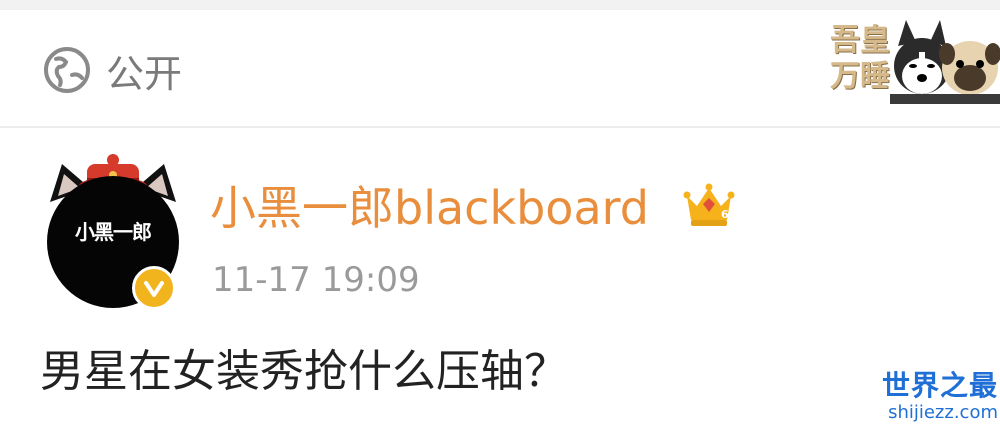 The height and width of the screenshot is (432, 1000). What do you see at coordinates (709, 206) in the screenshot?
I see `crown-icon: 6` at bounding box center [709, 206].